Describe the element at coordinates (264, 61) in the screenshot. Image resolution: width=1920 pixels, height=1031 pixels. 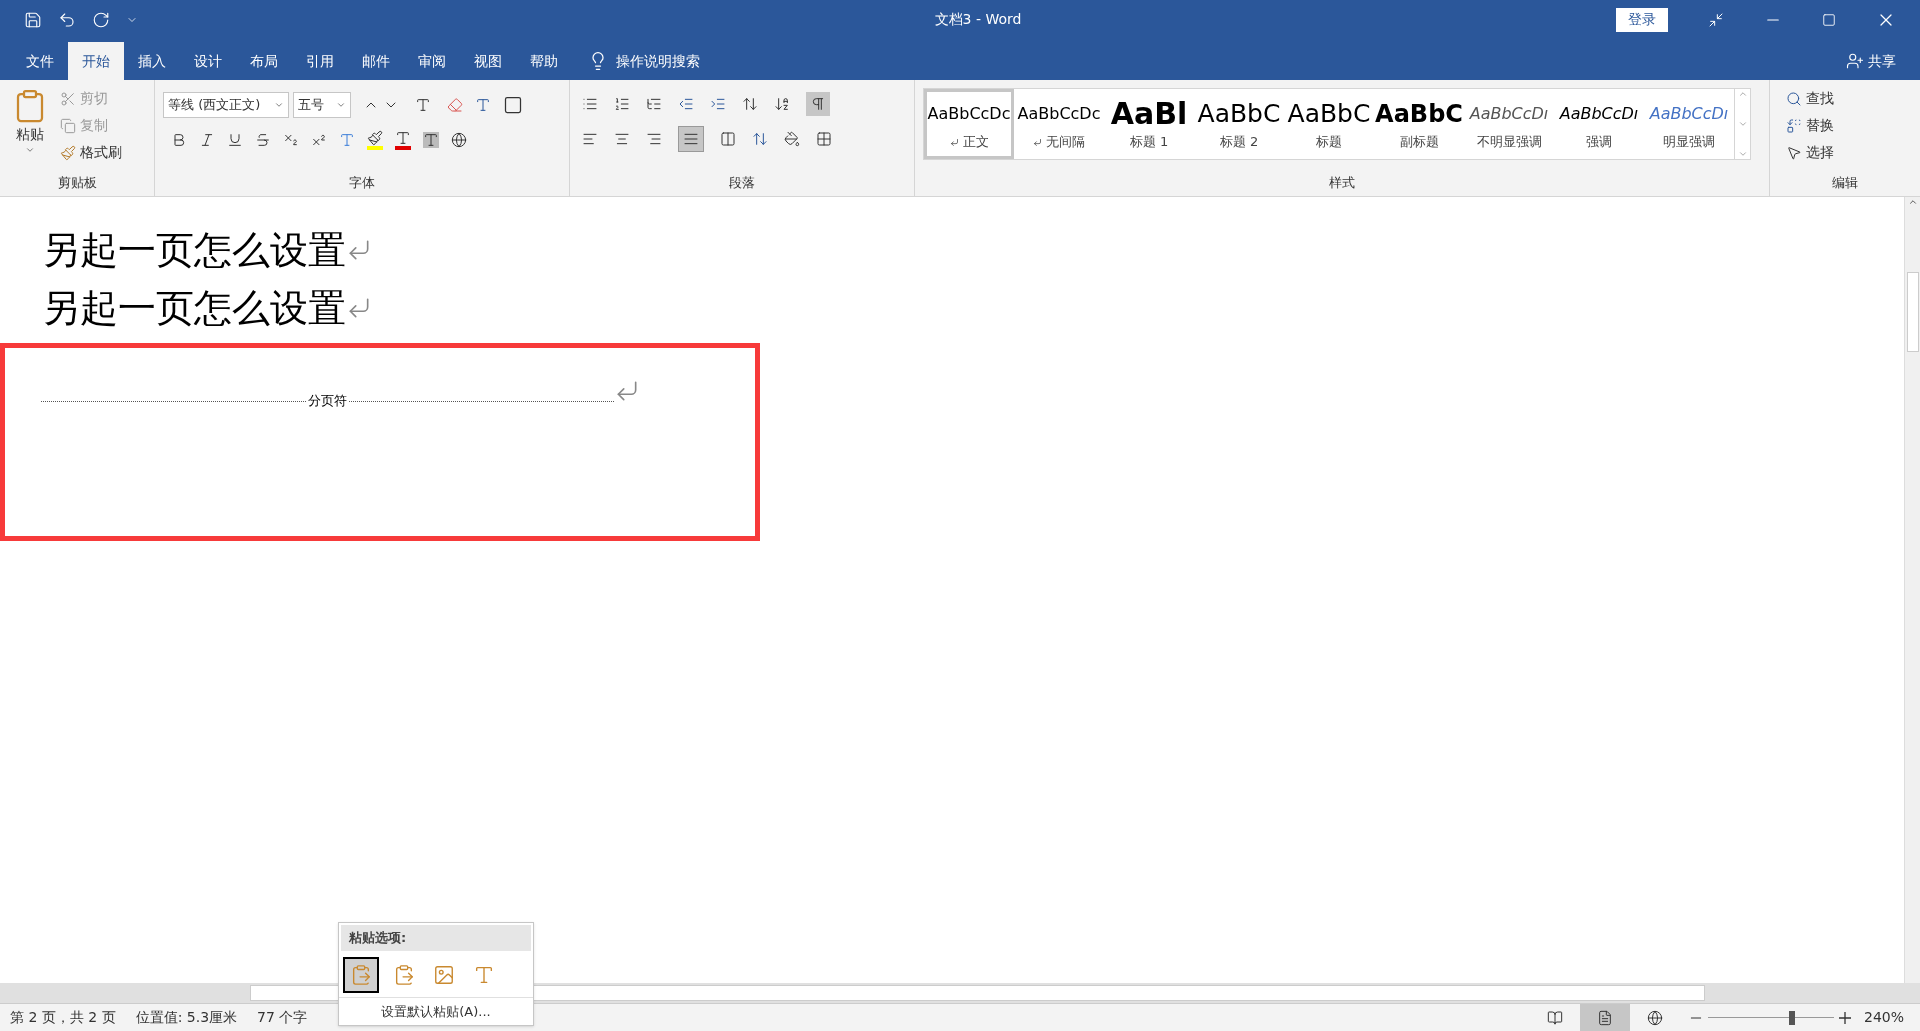
I see `ribbon-tab: 布局` at that location.